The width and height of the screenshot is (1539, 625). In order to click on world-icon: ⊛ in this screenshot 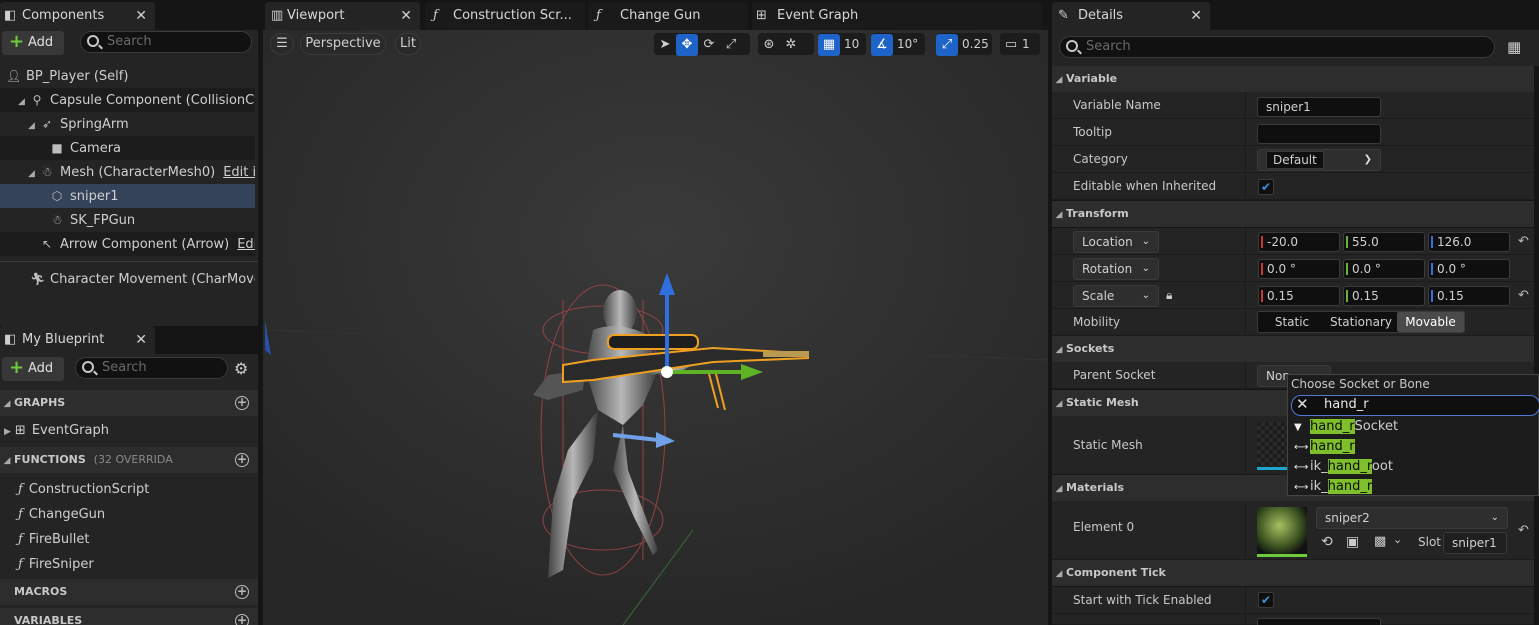, I will do `click(769, 45)`.